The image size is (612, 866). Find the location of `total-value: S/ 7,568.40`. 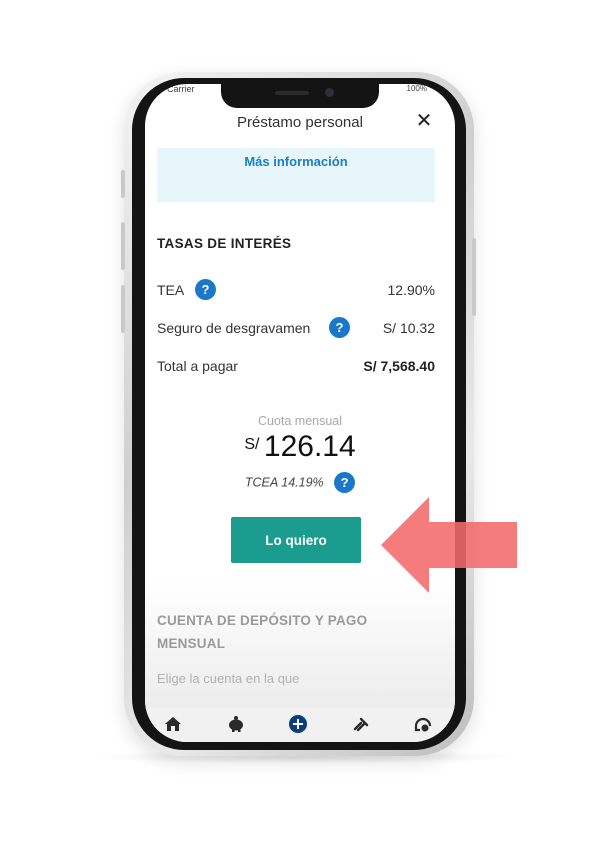

total-value: S/ 7,568.40 is located at coordinates (399, 366).